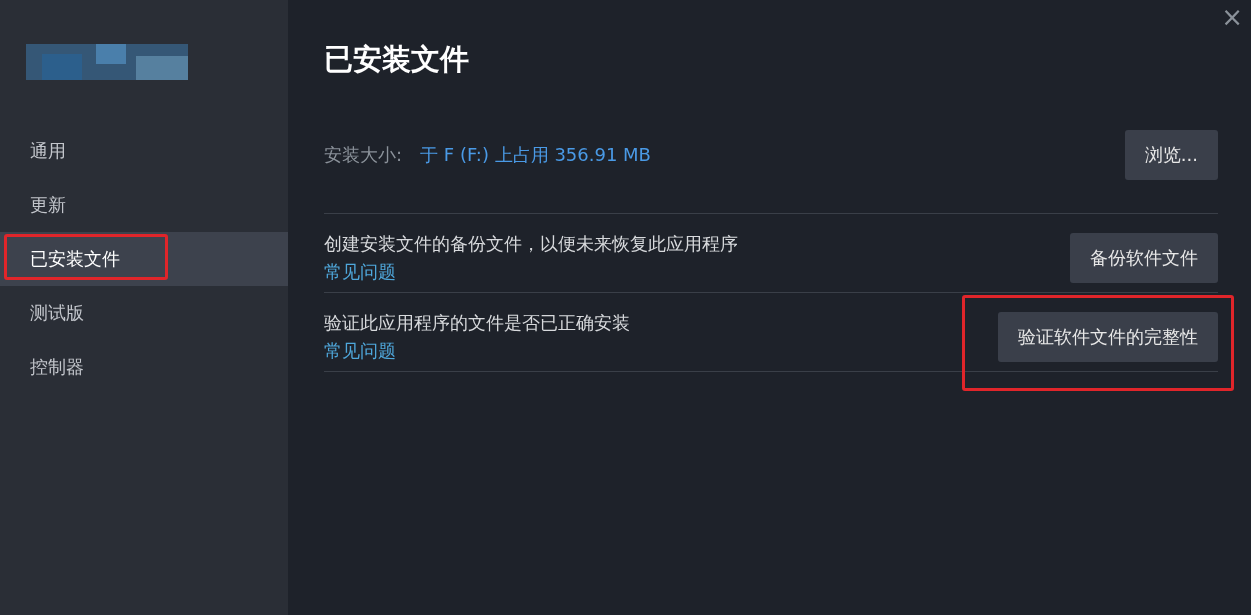 The width and height of the screenshot is (1251, 615). What do you see at coordinates (144, 367) in the screenshot?
I see `sidebar-item: 控制器` at bounding box center [144, 367].